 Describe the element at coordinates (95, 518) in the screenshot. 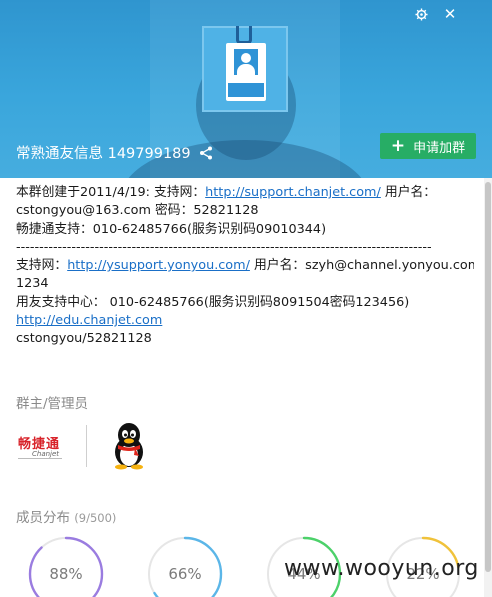

I see `member-count: (9/500)` at that location.